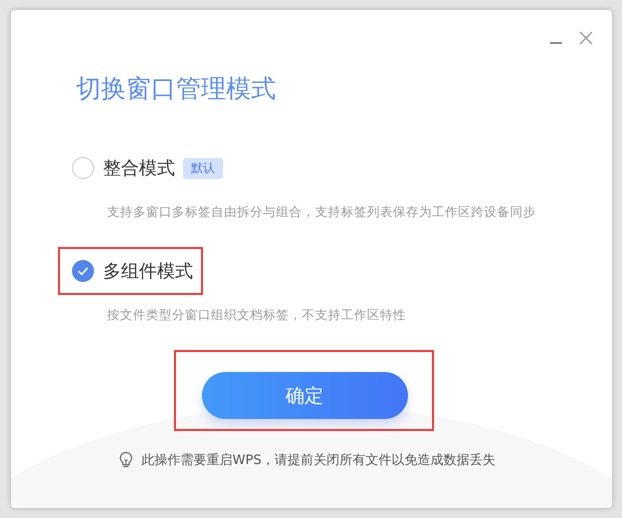 This screenshot has width=622, height=518. I want to click on restart-hint: 此操作需要重启WPS，请提前关闭所有文件以免造成数据丢失, so click(319, 460).